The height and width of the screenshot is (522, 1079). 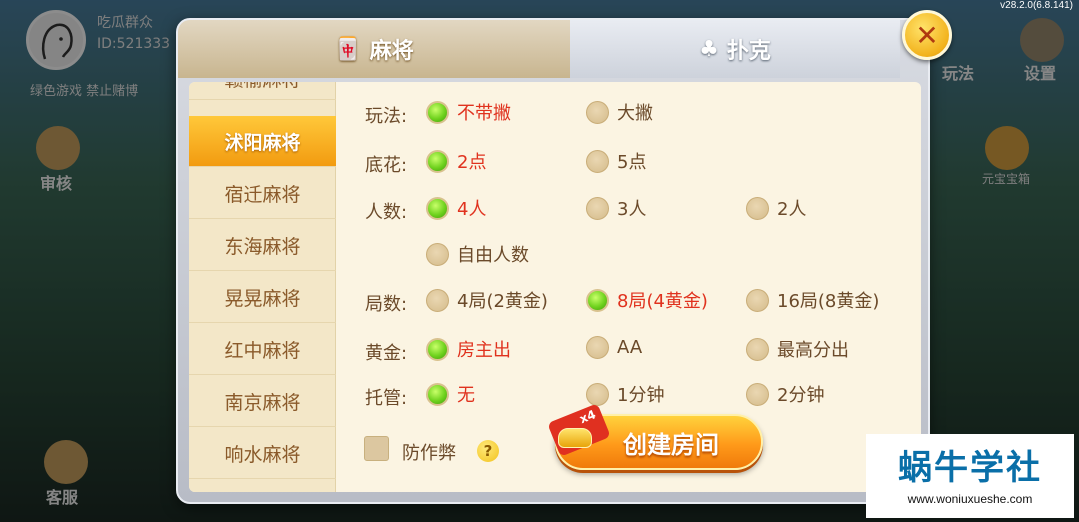 What do you see at coordinates (970, 499) in the screenshot?
I see `watermark-url: www.woniuxueshe.com` at bounding box center [970, 499].